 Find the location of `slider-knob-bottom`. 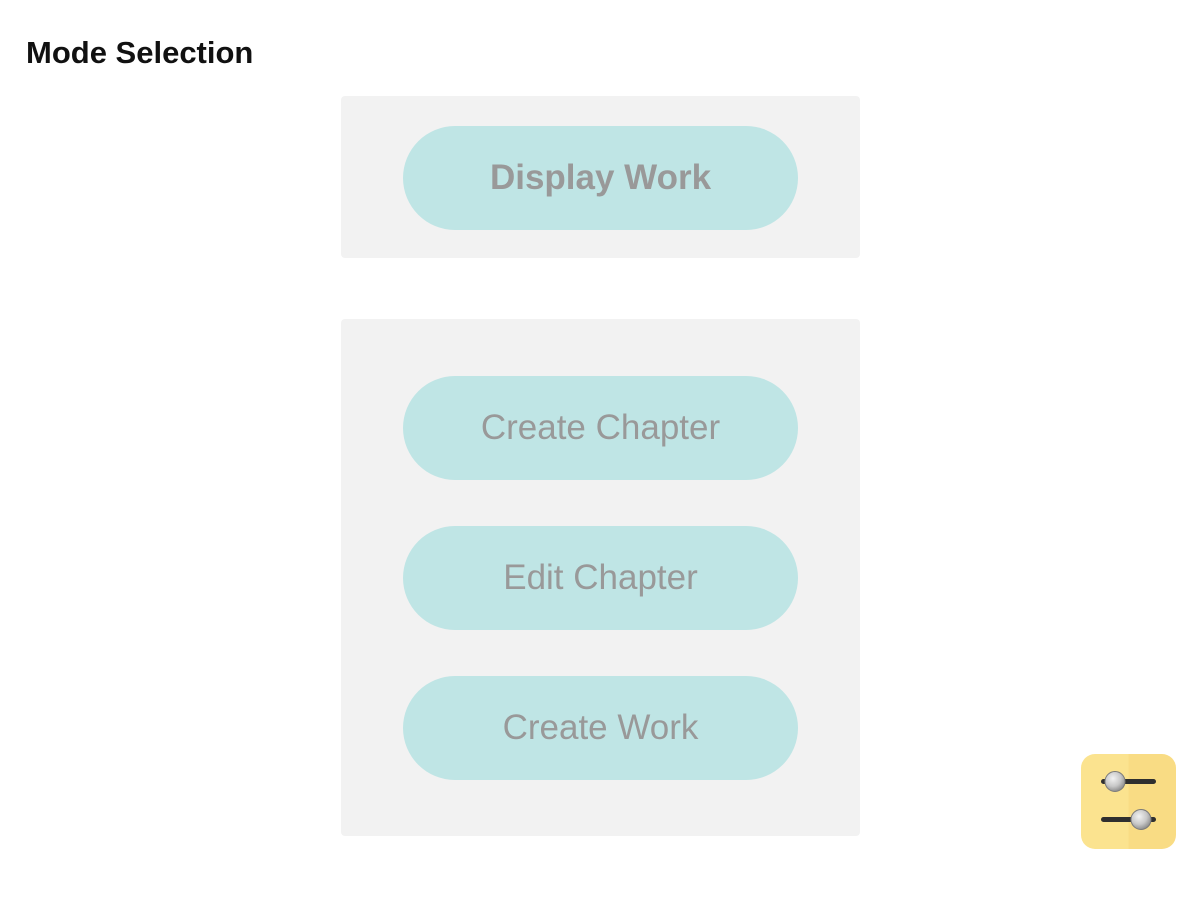

slider-knob-bottom is located at coordinates (1141, 819).